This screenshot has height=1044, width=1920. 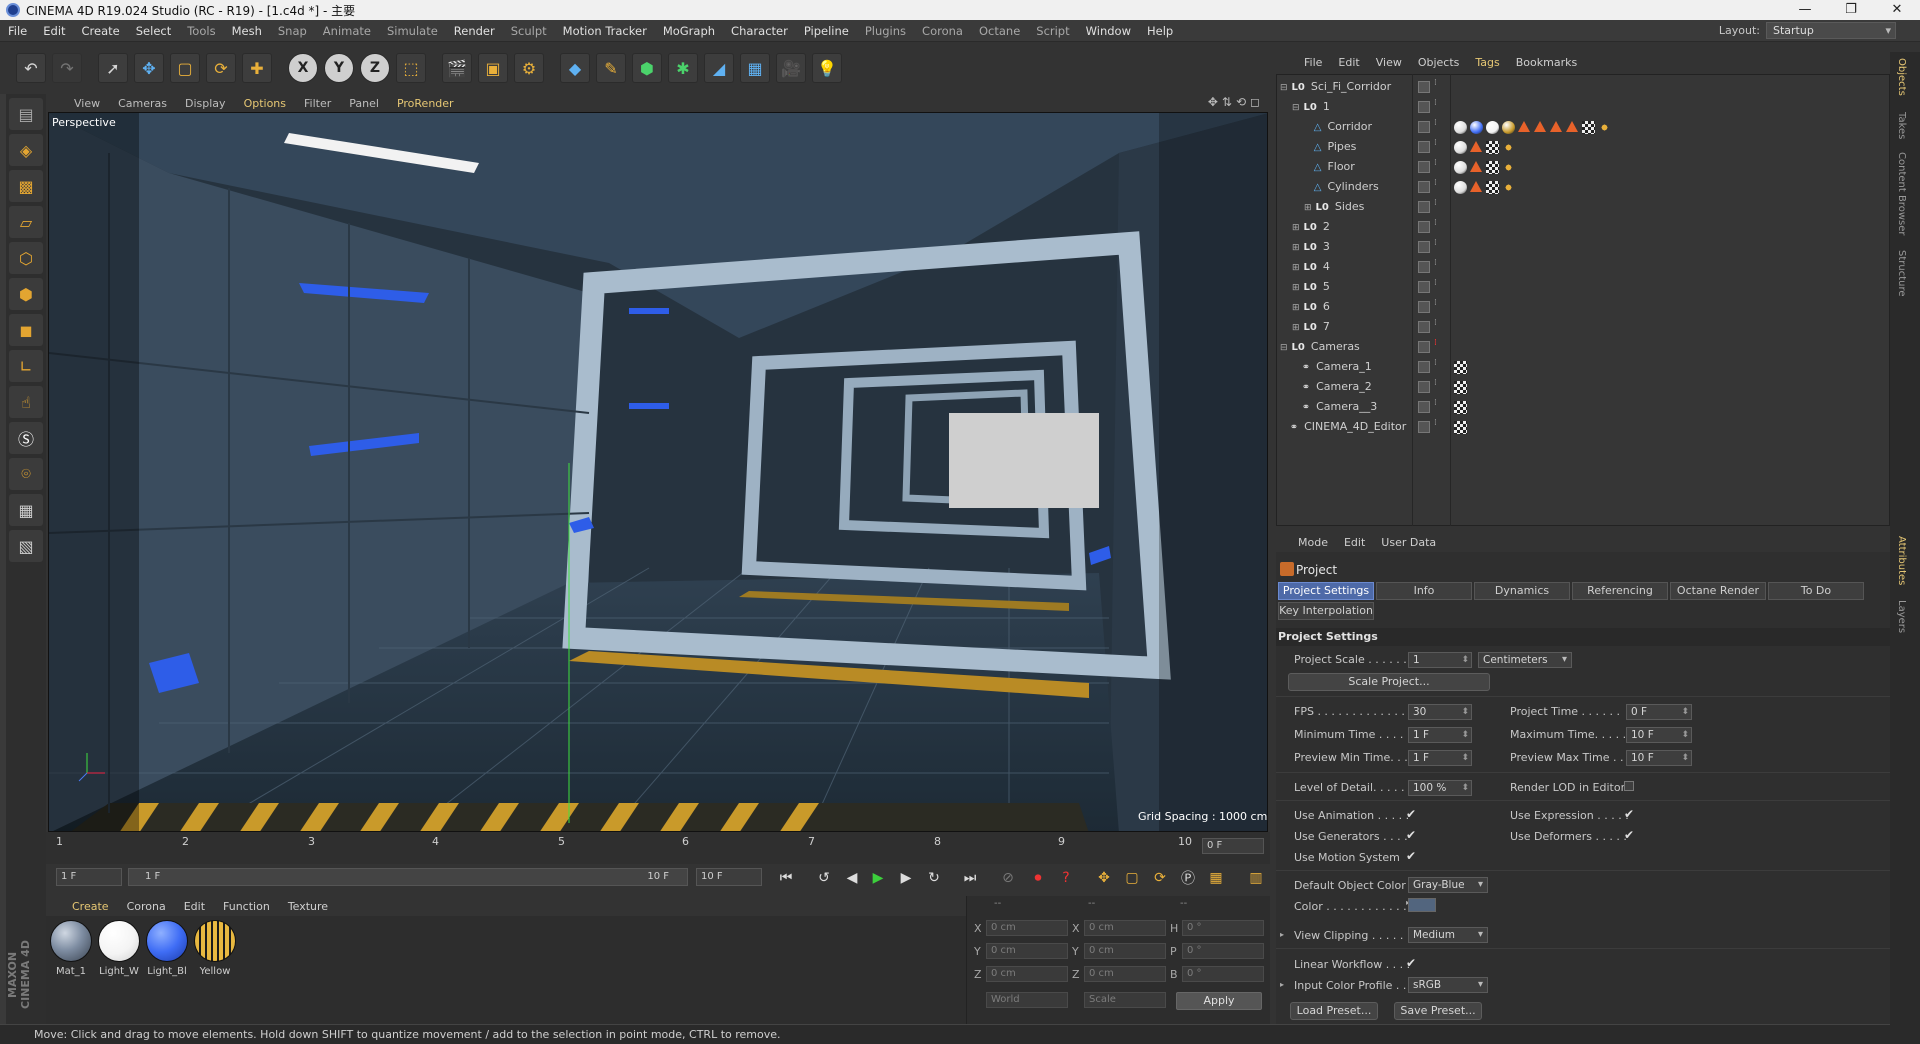 What do you see at coordinates (1440, 712) in the screenshot?
I see `fps-field: 30` at bounding box center [1440, 712].